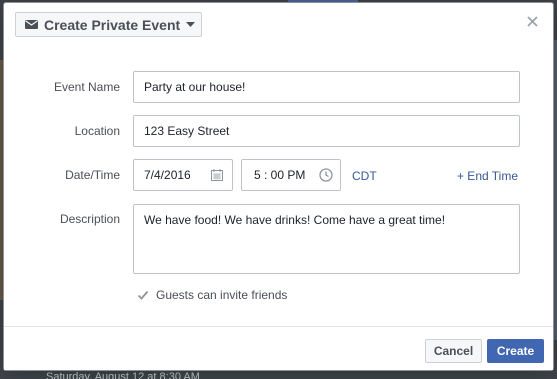 Image resolution: width=557 pixels, height=379 pixels. Describe the element at coordinates (123, 375) in the screenshot. I see `background-footer-text: Saturday, August 12 at 8:30 AM` at that location.